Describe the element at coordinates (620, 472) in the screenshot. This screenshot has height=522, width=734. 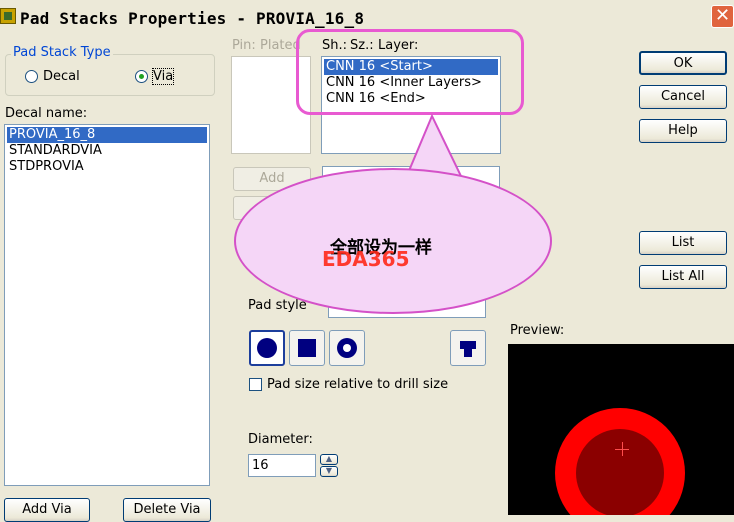
I see `drill-hole-shape` at that location.